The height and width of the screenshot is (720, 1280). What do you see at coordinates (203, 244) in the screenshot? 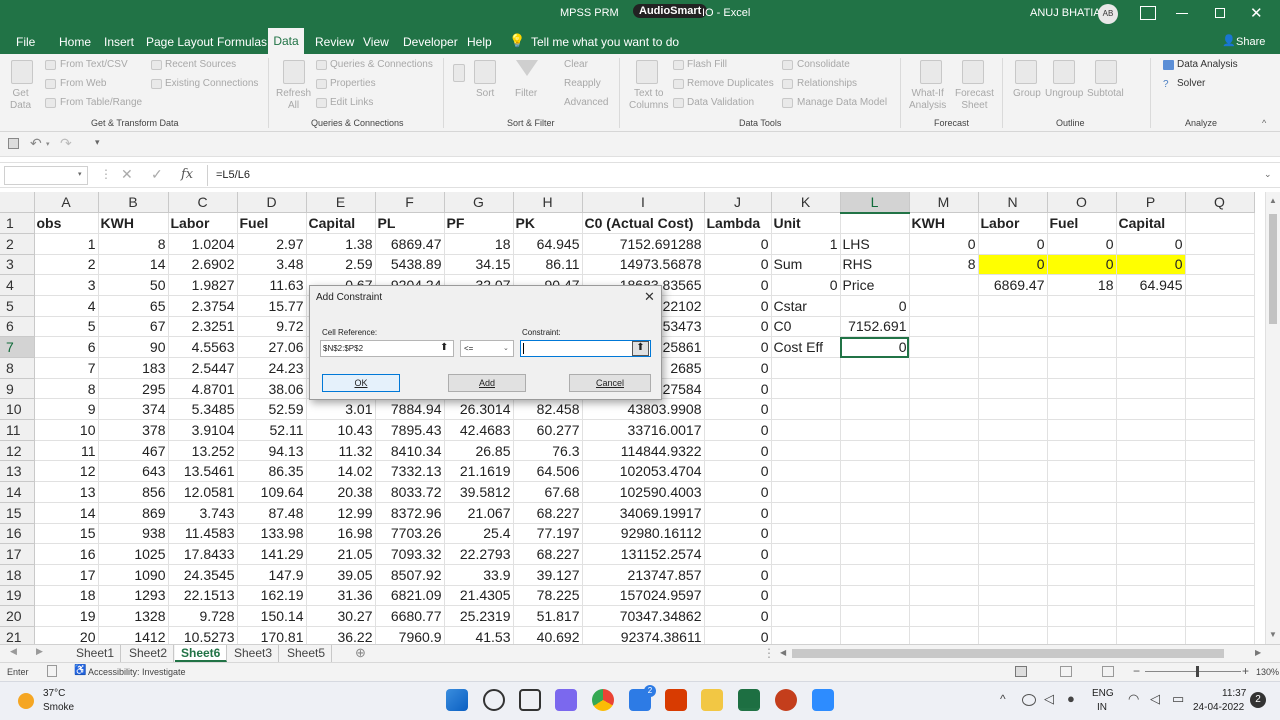
I see `cell-c2: 1.0204` at bounding box center [203, 244].